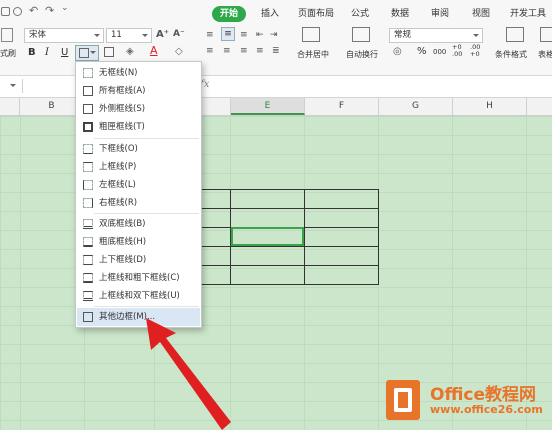  Describe the element at coordinates (486, 409) in the screenshot. I see `watermark-url: www.office26.com` at that location.